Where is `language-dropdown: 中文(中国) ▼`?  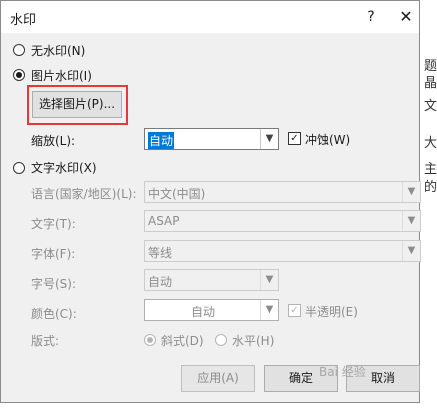 language-dropdown: 中文(中国) ▼ is located at coordinates (282, 192).